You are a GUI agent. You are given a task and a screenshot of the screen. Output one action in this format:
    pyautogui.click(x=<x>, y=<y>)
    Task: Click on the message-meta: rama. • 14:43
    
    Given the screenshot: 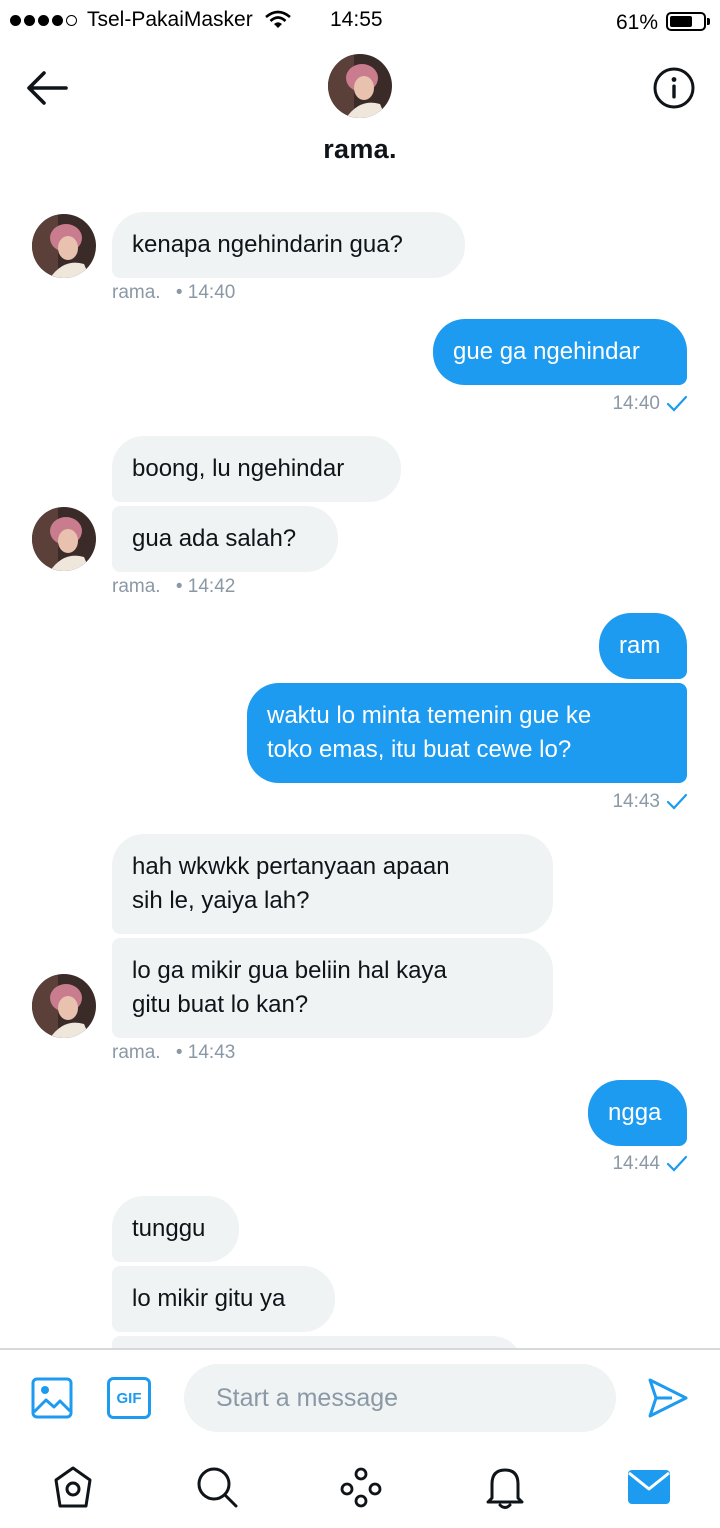 What is the action you would take?
    pyautogui.click(x=173, y=1053)
    